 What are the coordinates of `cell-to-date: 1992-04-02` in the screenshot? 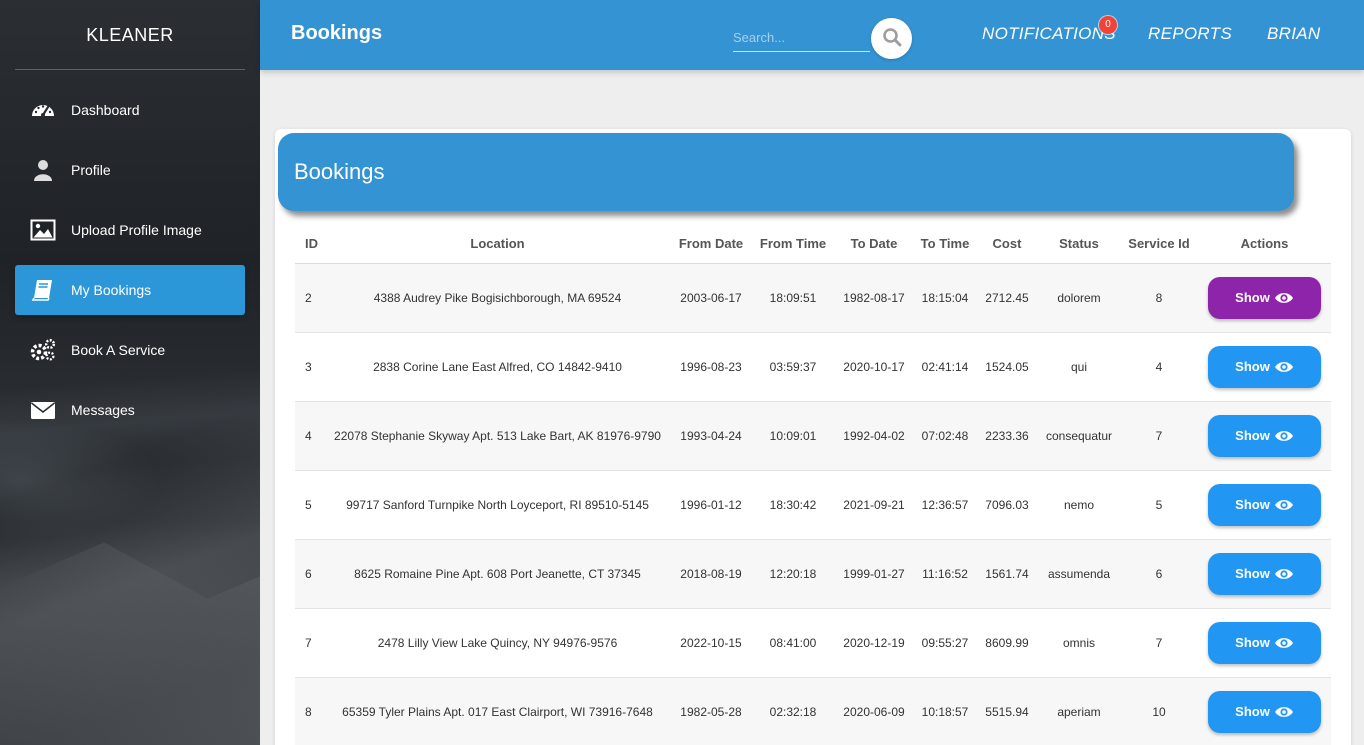 It's located at (874, 435).